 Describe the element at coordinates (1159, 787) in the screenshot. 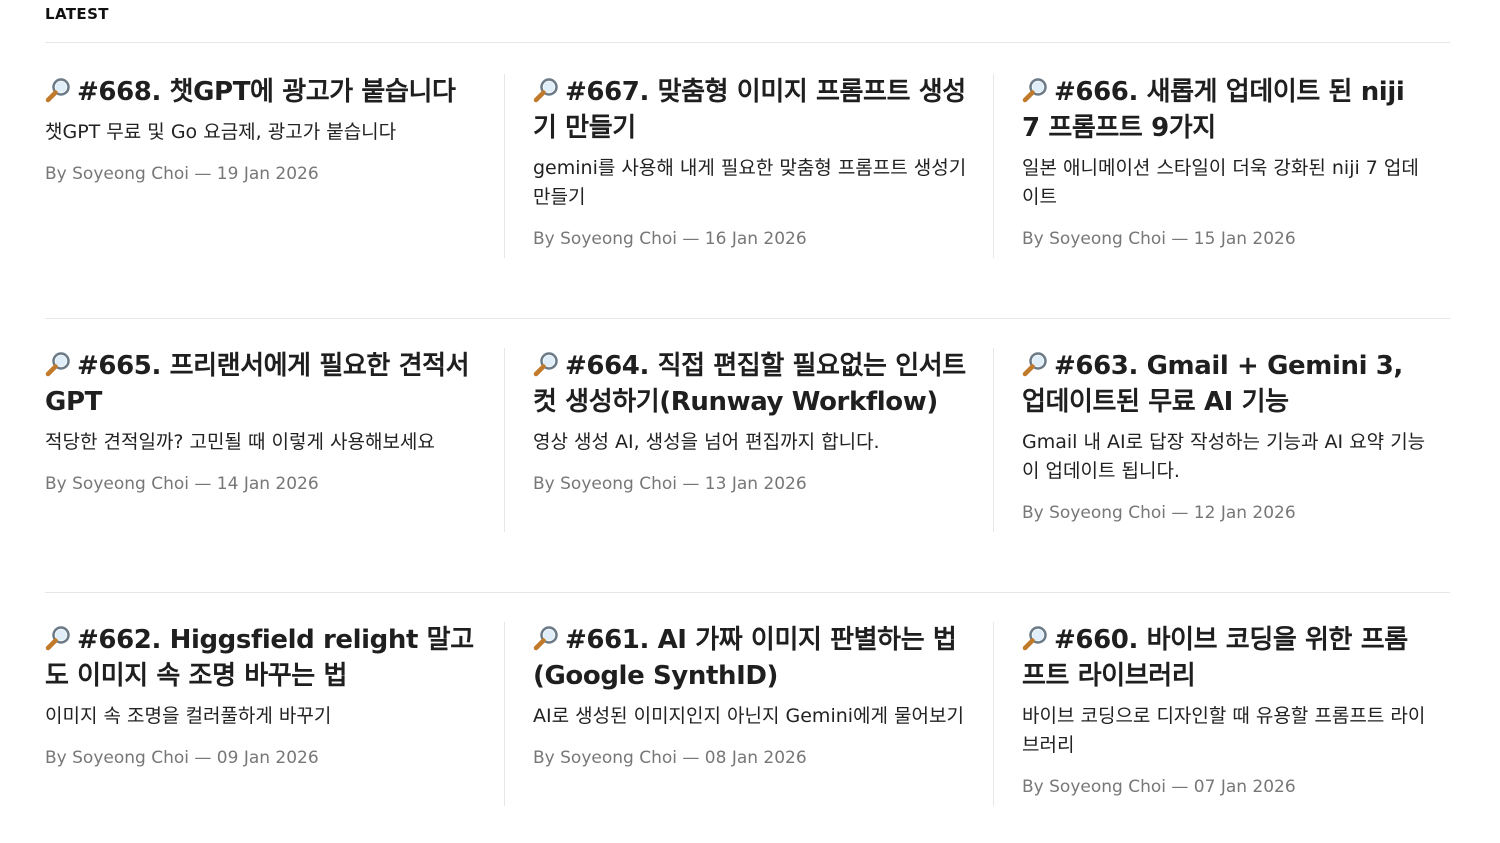

I see `post-meta: By Soyeong Choi — 07 Jan 2026` at that location.